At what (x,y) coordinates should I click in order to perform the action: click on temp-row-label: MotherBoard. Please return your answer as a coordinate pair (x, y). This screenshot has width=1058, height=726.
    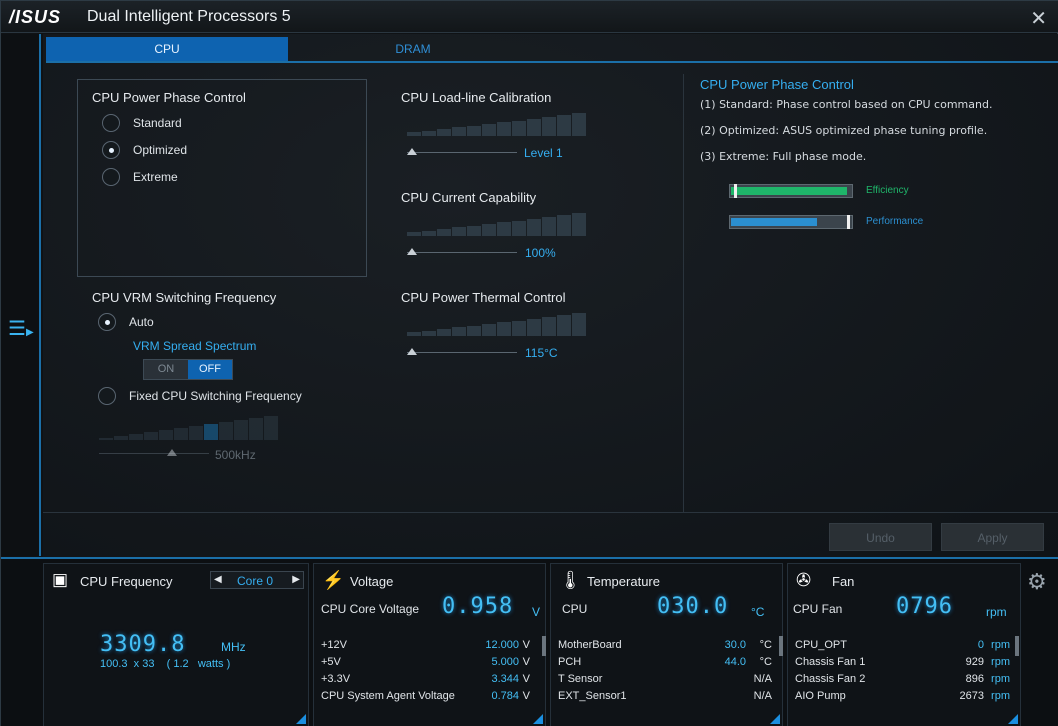
    Looking at the image, I should click on (590, 645).